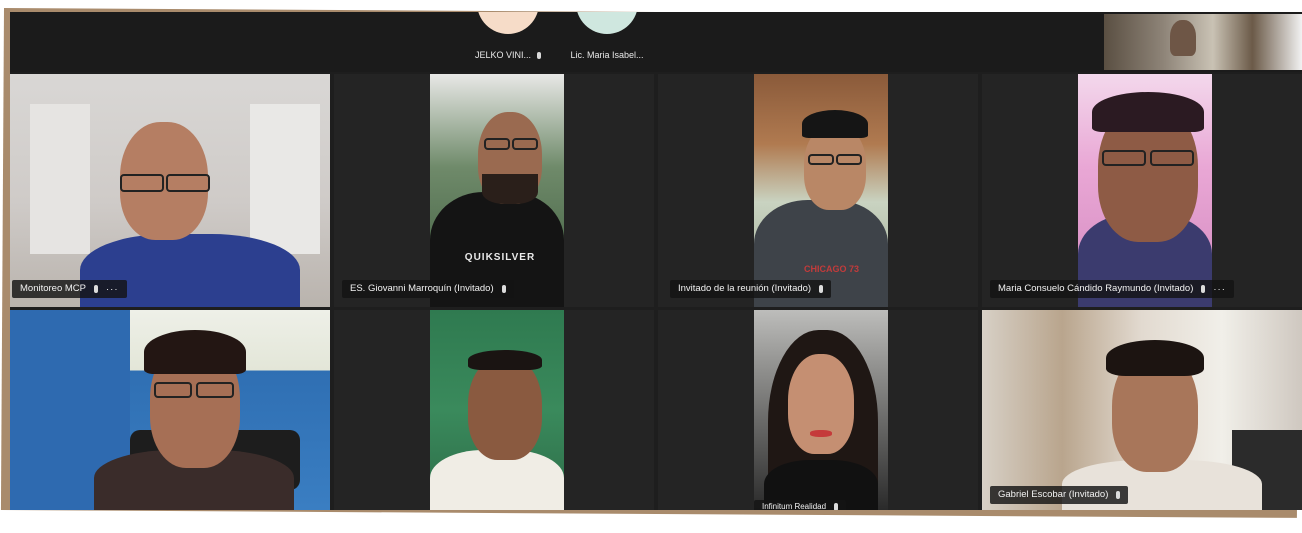 The image size is (1302, 533). I want to click on participant-name-tag: Invitado de la reunión (Invitado), so click(751, 289).